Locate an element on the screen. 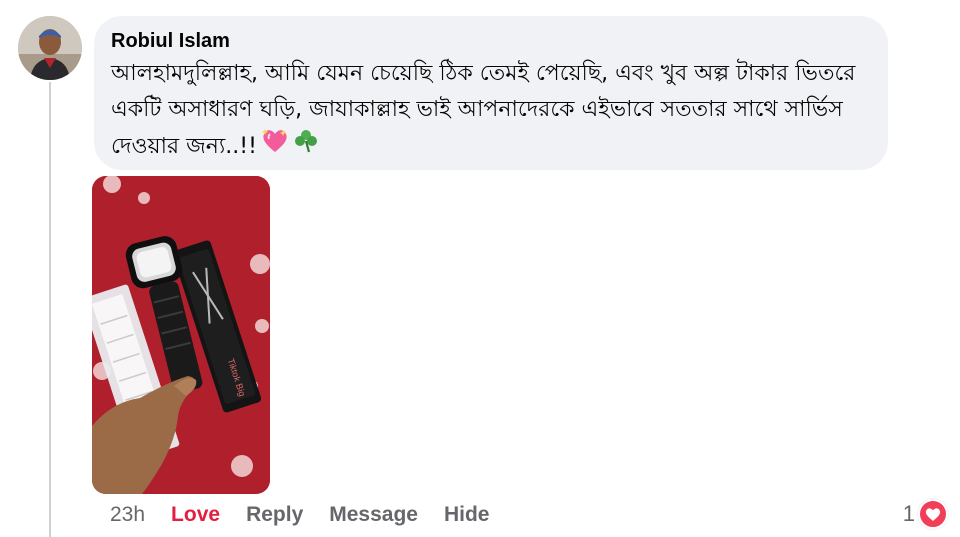 The image size is (960, 537). heart-reaction-icon is located at coordinates (933, 514).